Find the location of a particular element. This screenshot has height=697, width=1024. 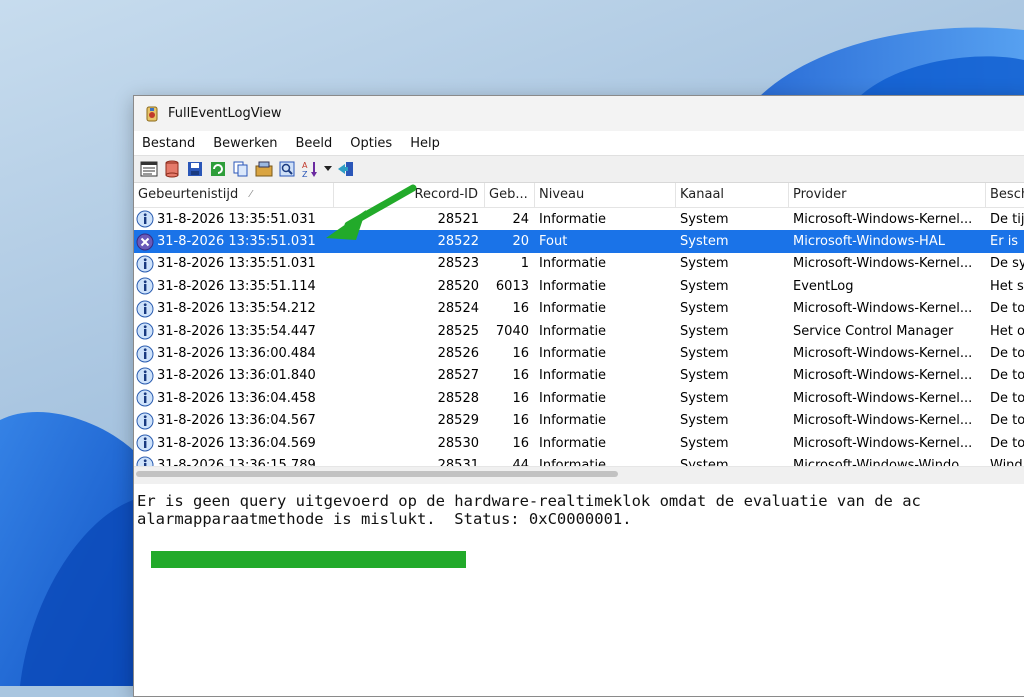

properties-icon is located at coordinates (149, 169).